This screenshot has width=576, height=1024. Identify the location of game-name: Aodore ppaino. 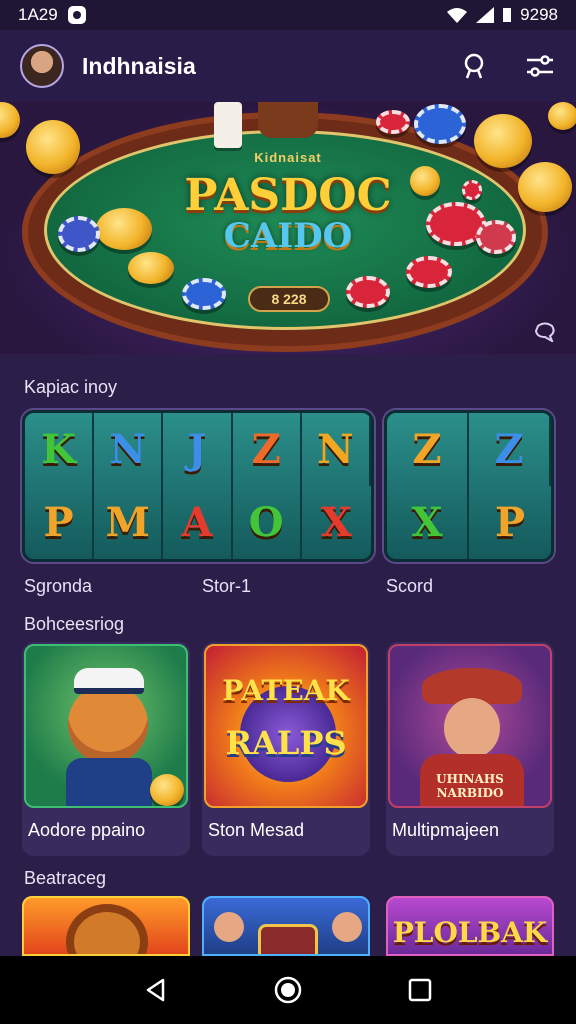
(87, 830).